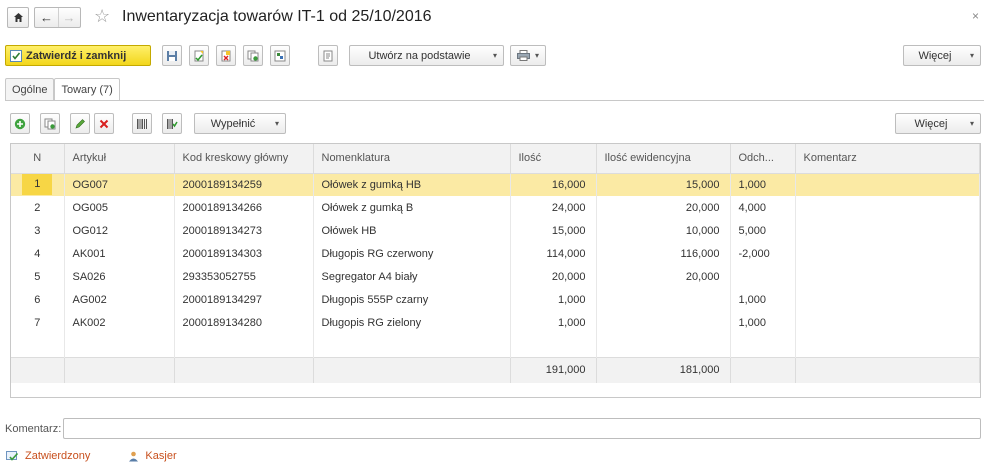 The width and height of the screenshot is (989, 471). What do you see at coordinates (528, 55) in the screenshot?
I see `print-dropdown: ▾` at bounding box center [528, 55].